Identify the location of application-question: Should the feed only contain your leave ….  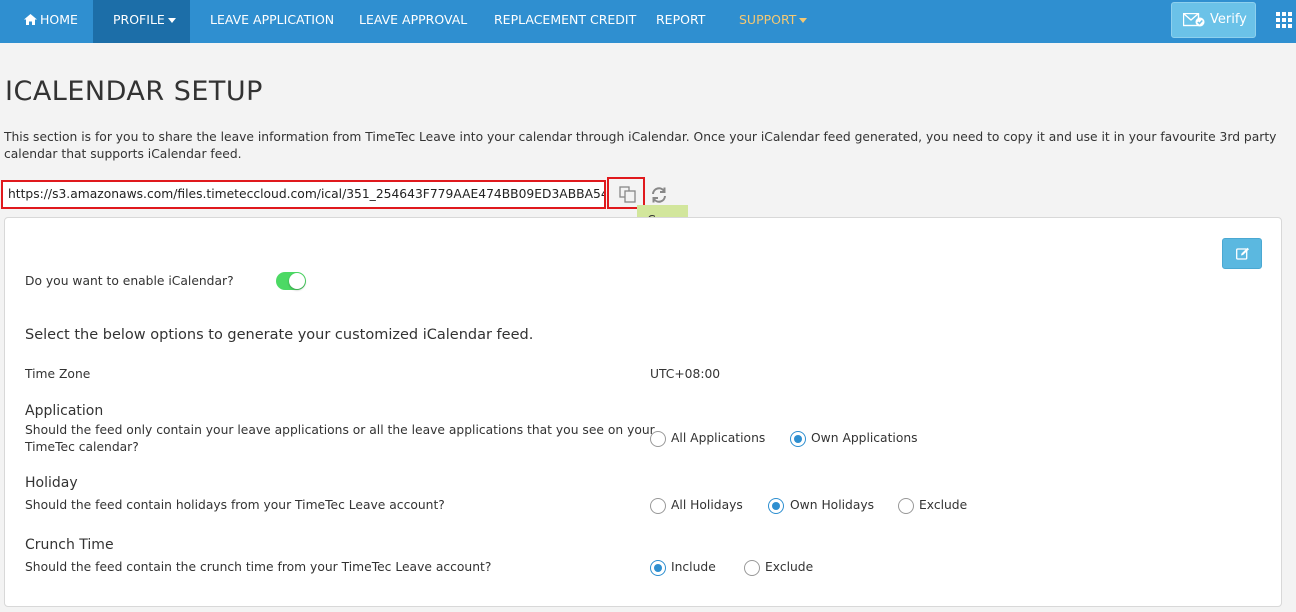
(340, 438).